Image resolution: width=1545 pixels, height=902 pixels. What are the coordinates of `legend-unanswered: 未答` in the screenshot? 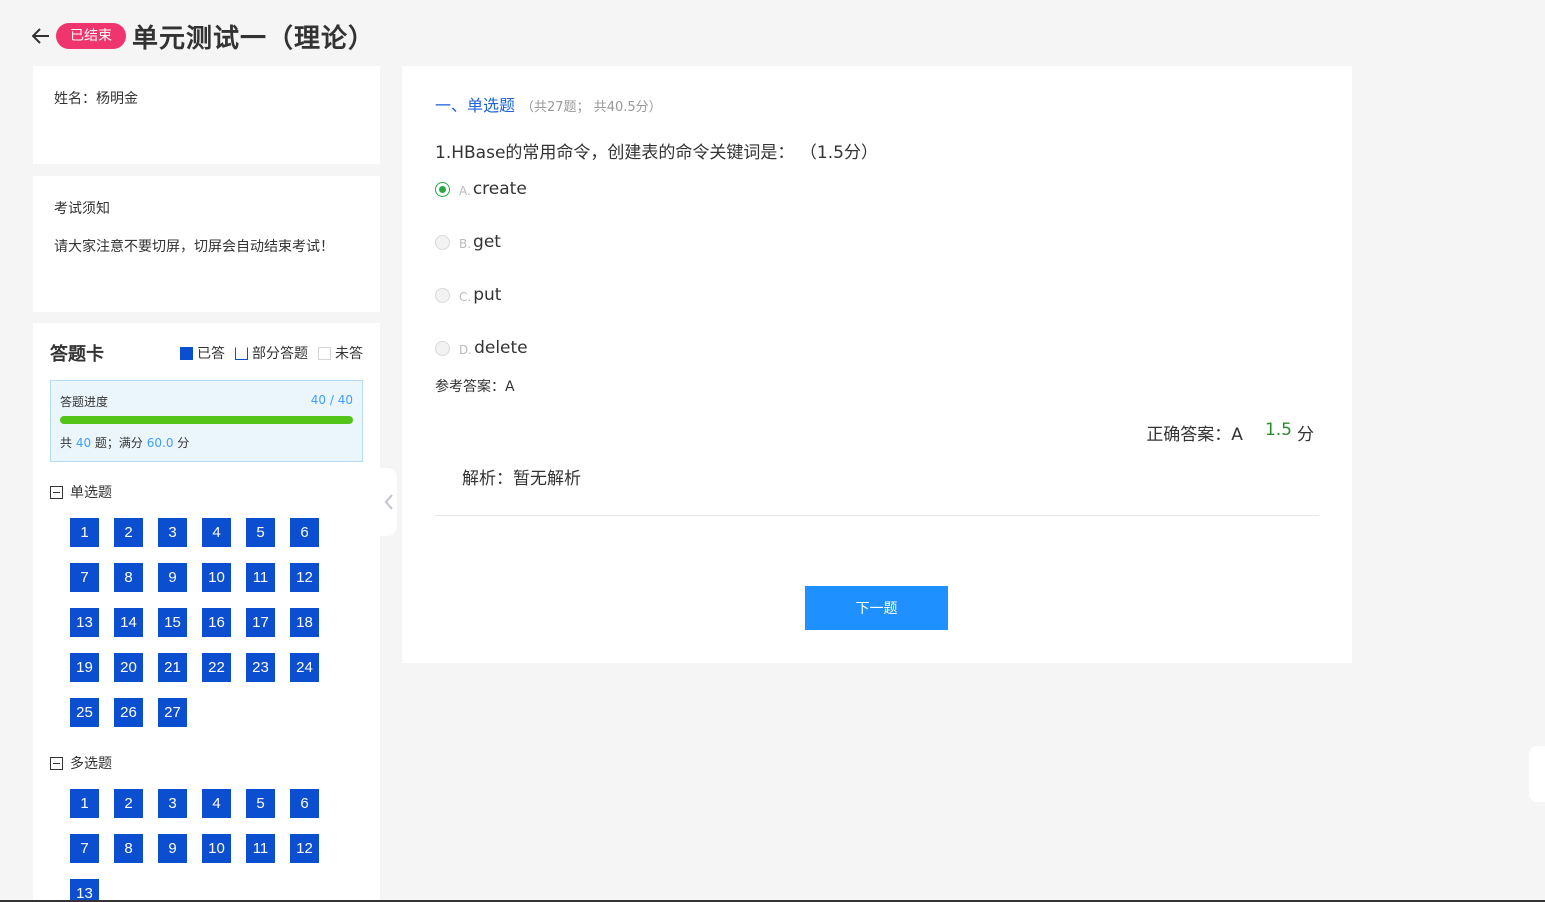 It's located at (340, 353).